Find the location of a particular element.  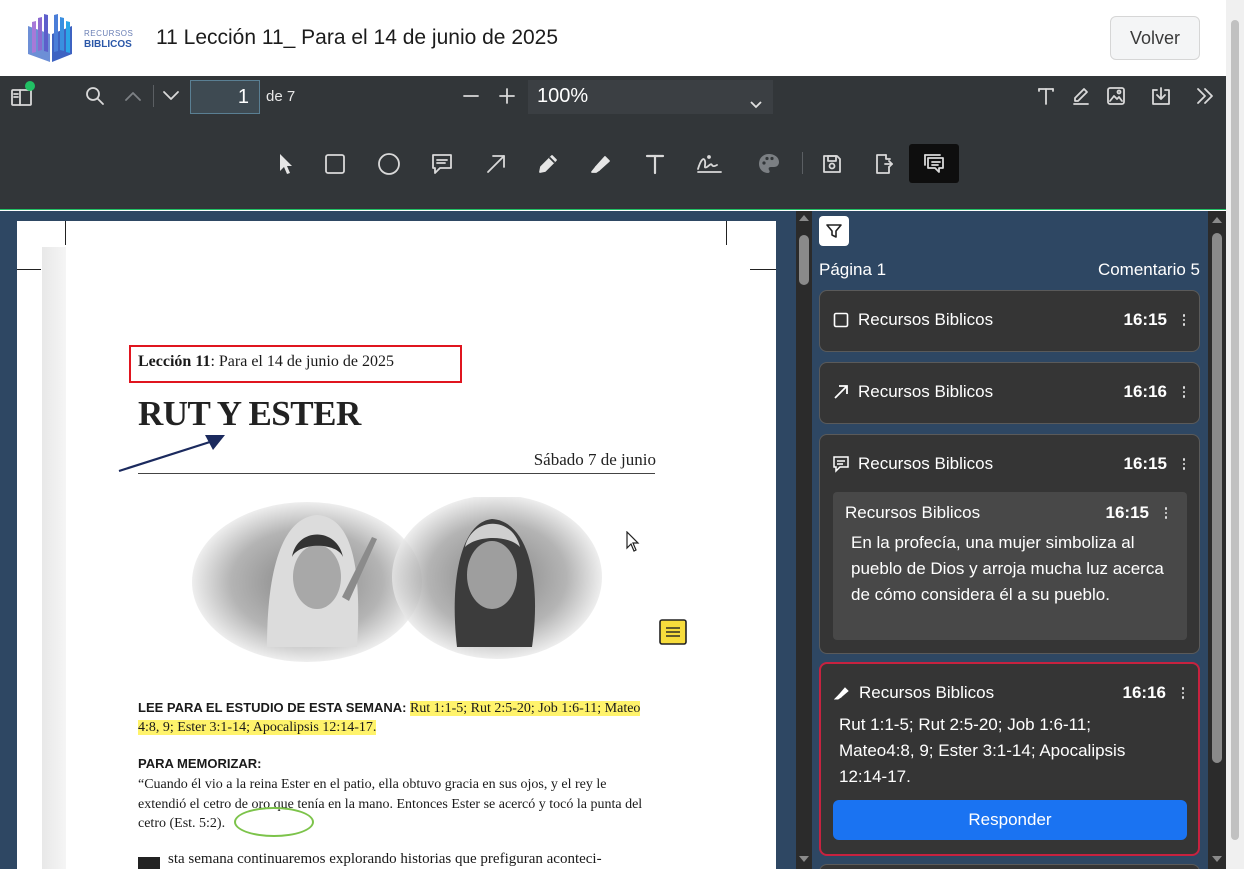

image-icon is located at coordinates (1116, 96).